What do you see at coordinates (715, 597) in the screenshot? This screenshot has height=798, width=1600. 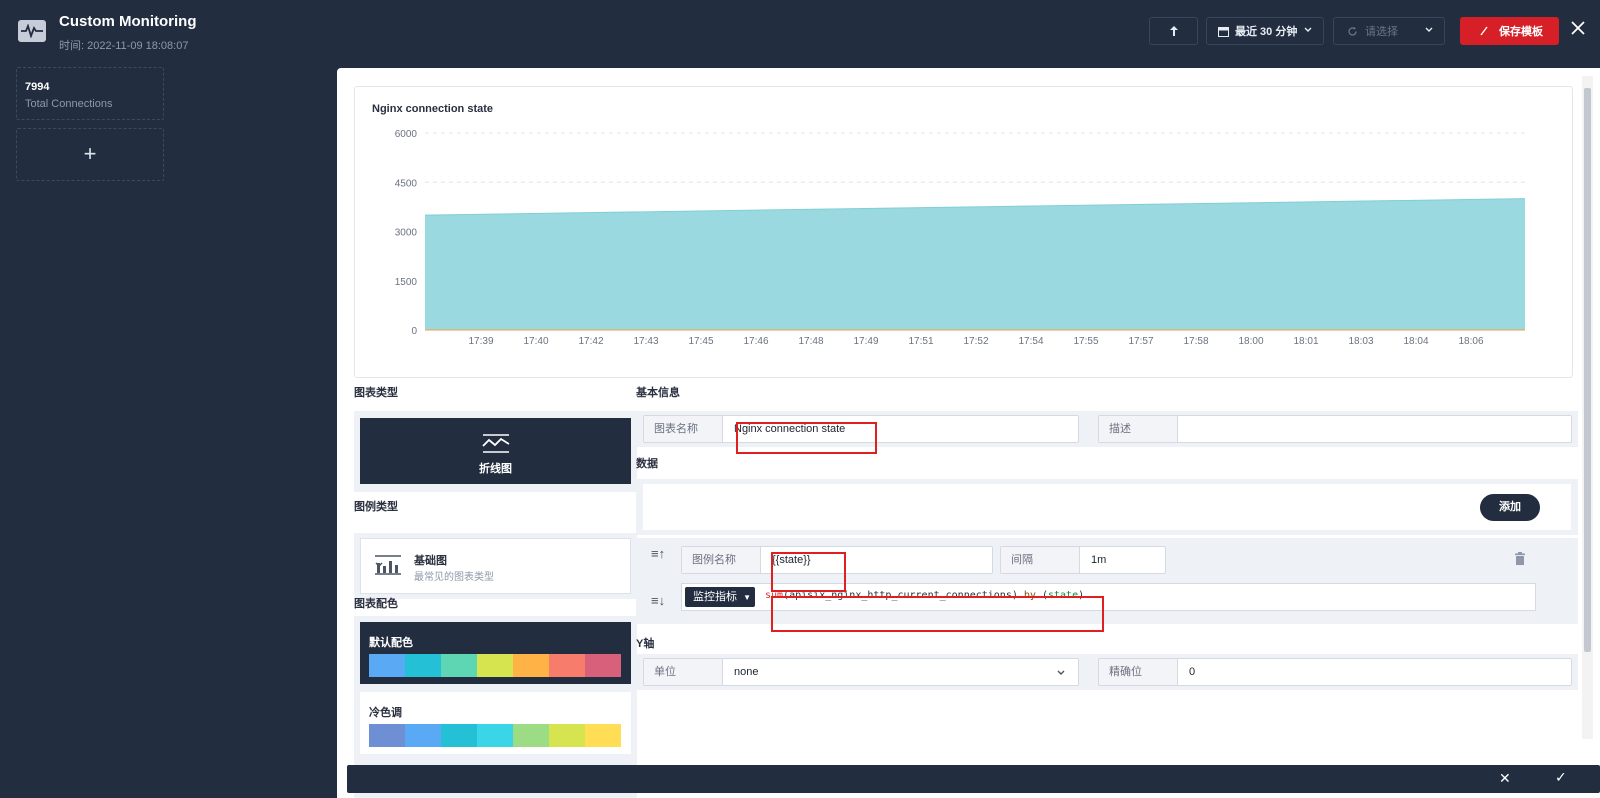 I see `metric-type-label: 监控指标` at bounding box center [715, 597].